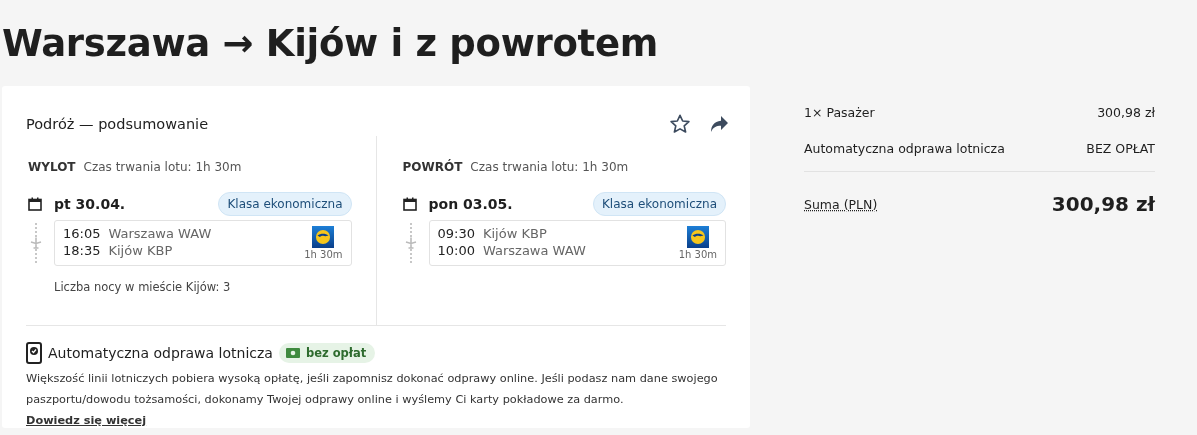 Image resolution: width=1197 pixels, height=435 pixels. What do you see at coordinates (143, 287) in the screenshot?
I see `nights-note: Liczba nocy w mieście Kijów: 3` at bounding box center [143, 287].